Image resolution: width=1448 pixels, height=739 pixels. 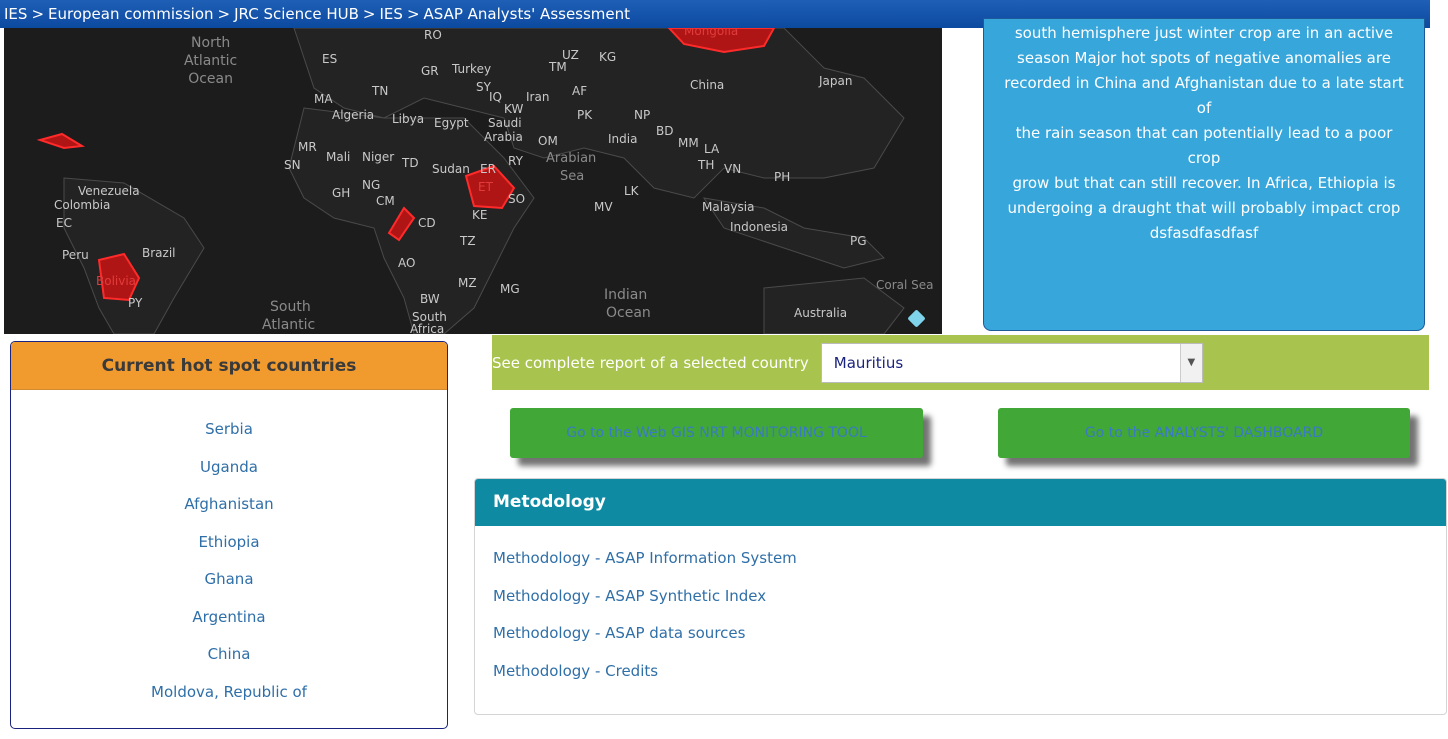 I want to click on map-label-niger: Niger, so click(x=378, y=157).